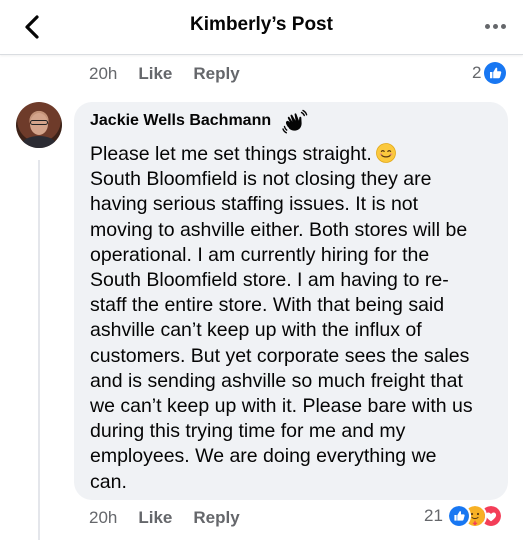 The width and height of the screenshot is (523, 540). What do you see at coordinates (477, 72) in the screenshot?
I see `reaction-count: 2` at bounding box center [477, 72].